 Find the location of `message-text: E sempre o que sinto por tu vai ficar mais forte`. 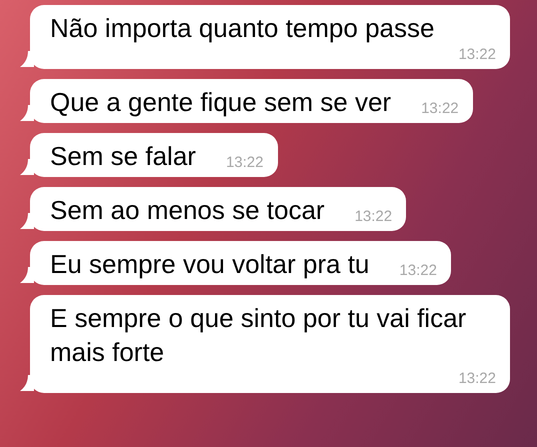

message-text: E sempre o que sinto por tu vai ficar mais forte is located at coordinates (259, 335).